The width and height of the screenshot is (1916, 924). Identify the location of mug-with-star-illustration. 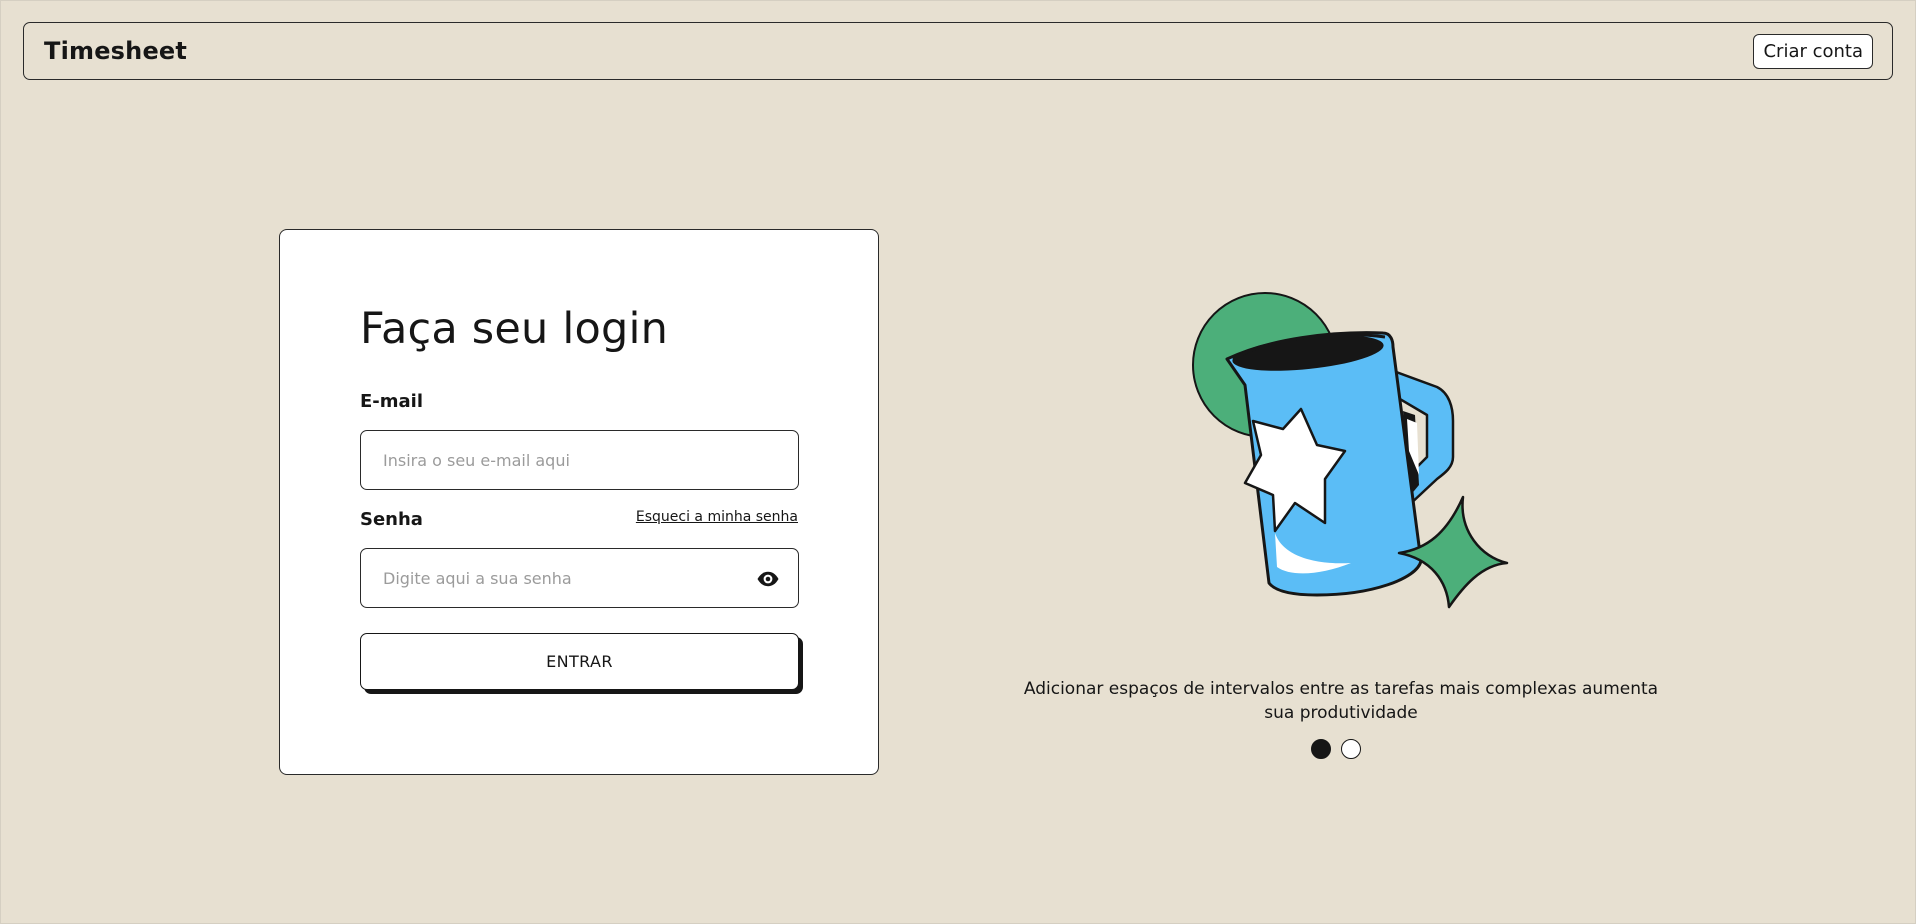
(1350, 450).